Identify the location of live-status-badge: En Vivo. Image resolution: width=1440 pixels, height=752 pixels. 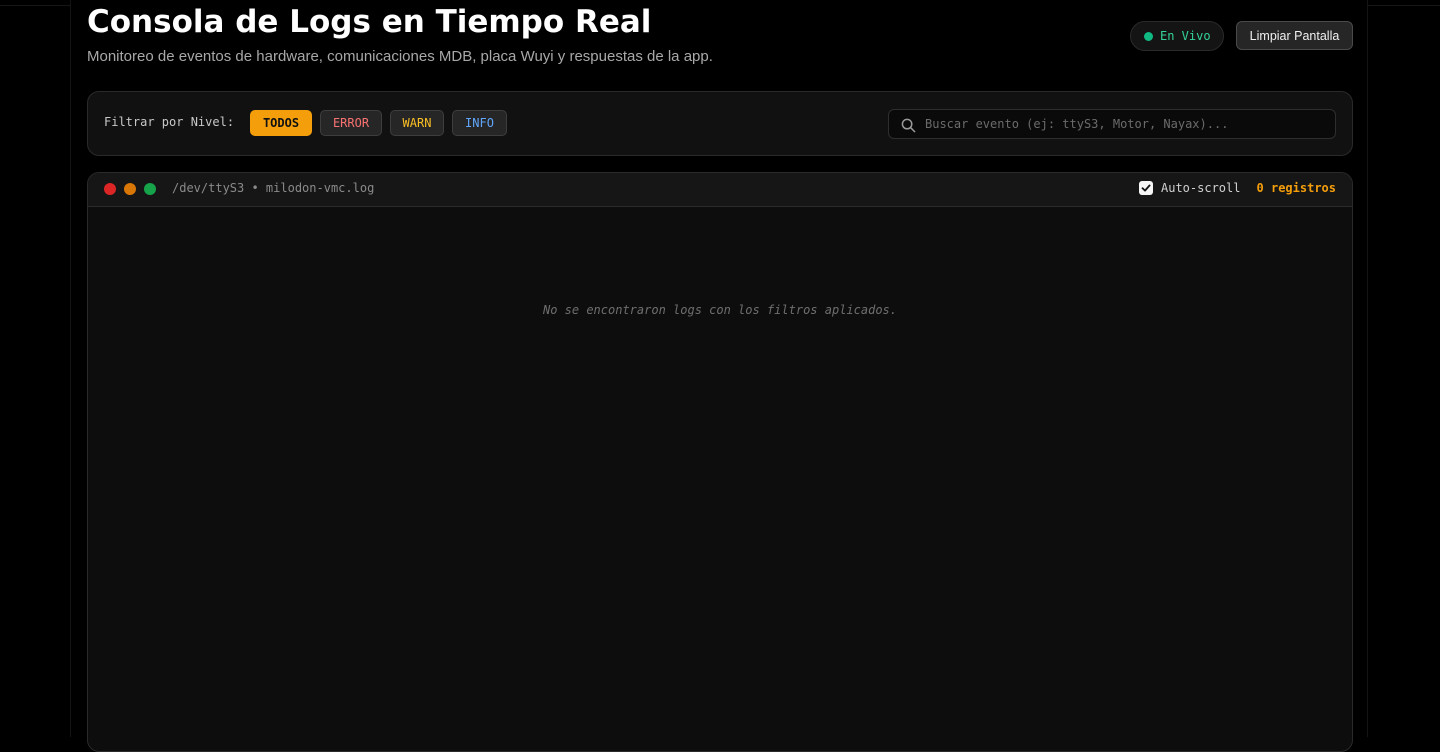
(1177, 36).